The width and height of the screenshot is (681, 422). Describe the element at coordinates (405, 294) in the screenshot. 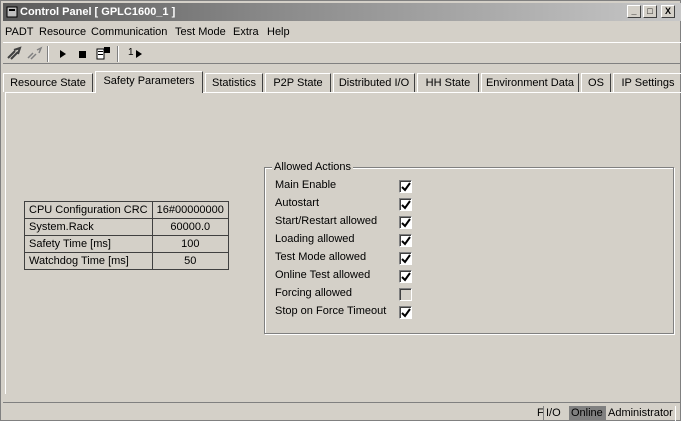

I see `forcing-checkbox` at that location.